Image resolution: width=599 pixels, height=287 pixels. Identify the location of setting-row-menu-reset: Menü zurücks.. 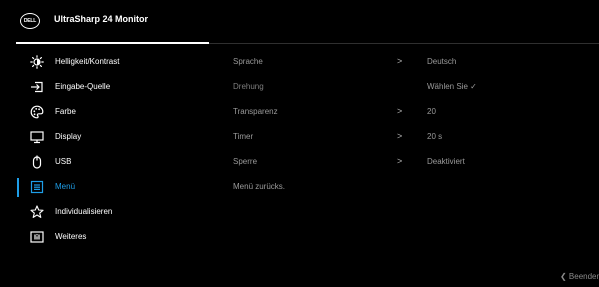
(299, 187).